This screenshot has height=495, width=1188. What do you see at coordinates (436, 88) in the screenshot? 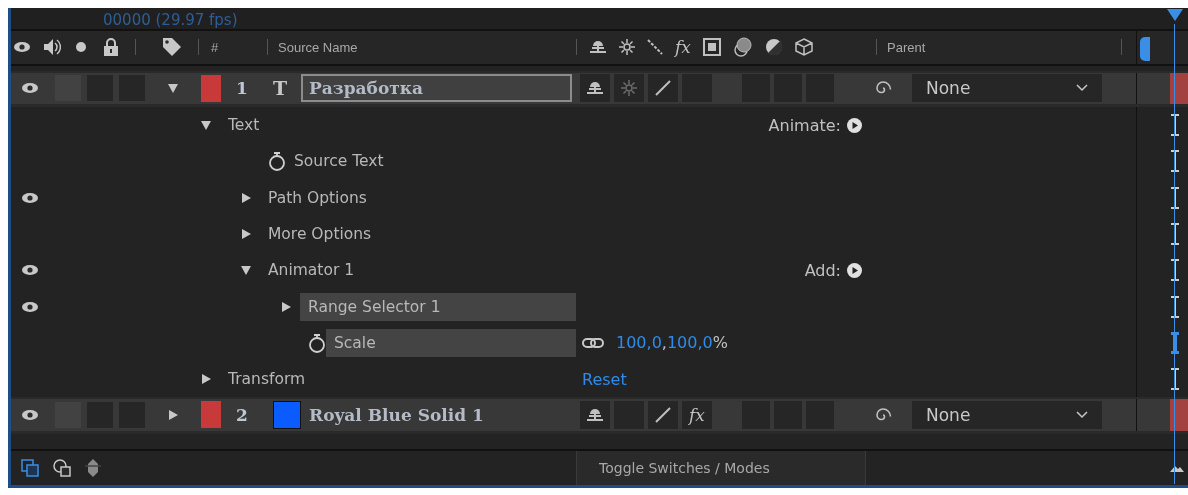
I see `layer-name: Разработка` at bounding box center [436, 88].